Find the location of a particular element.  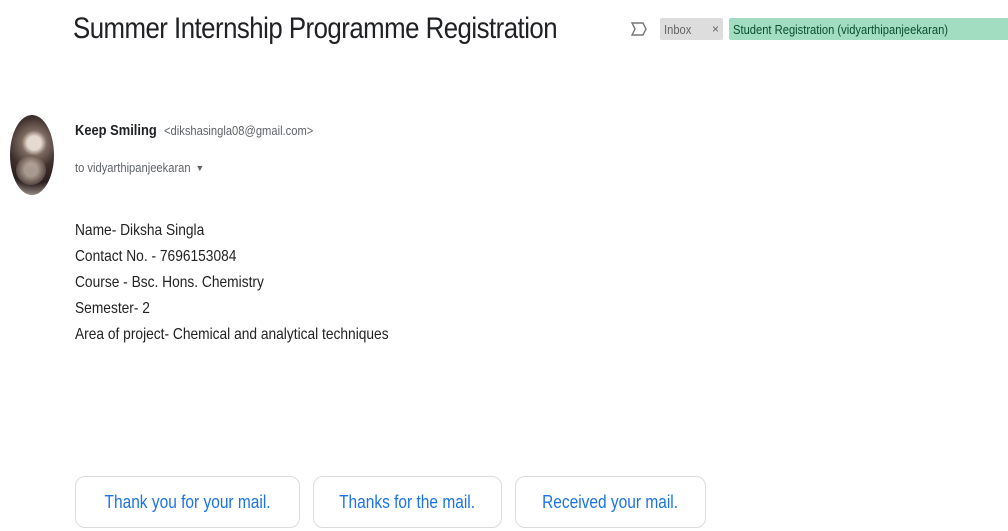

body-line-semester: Semester- 2 is located at coordinates (112, 308).